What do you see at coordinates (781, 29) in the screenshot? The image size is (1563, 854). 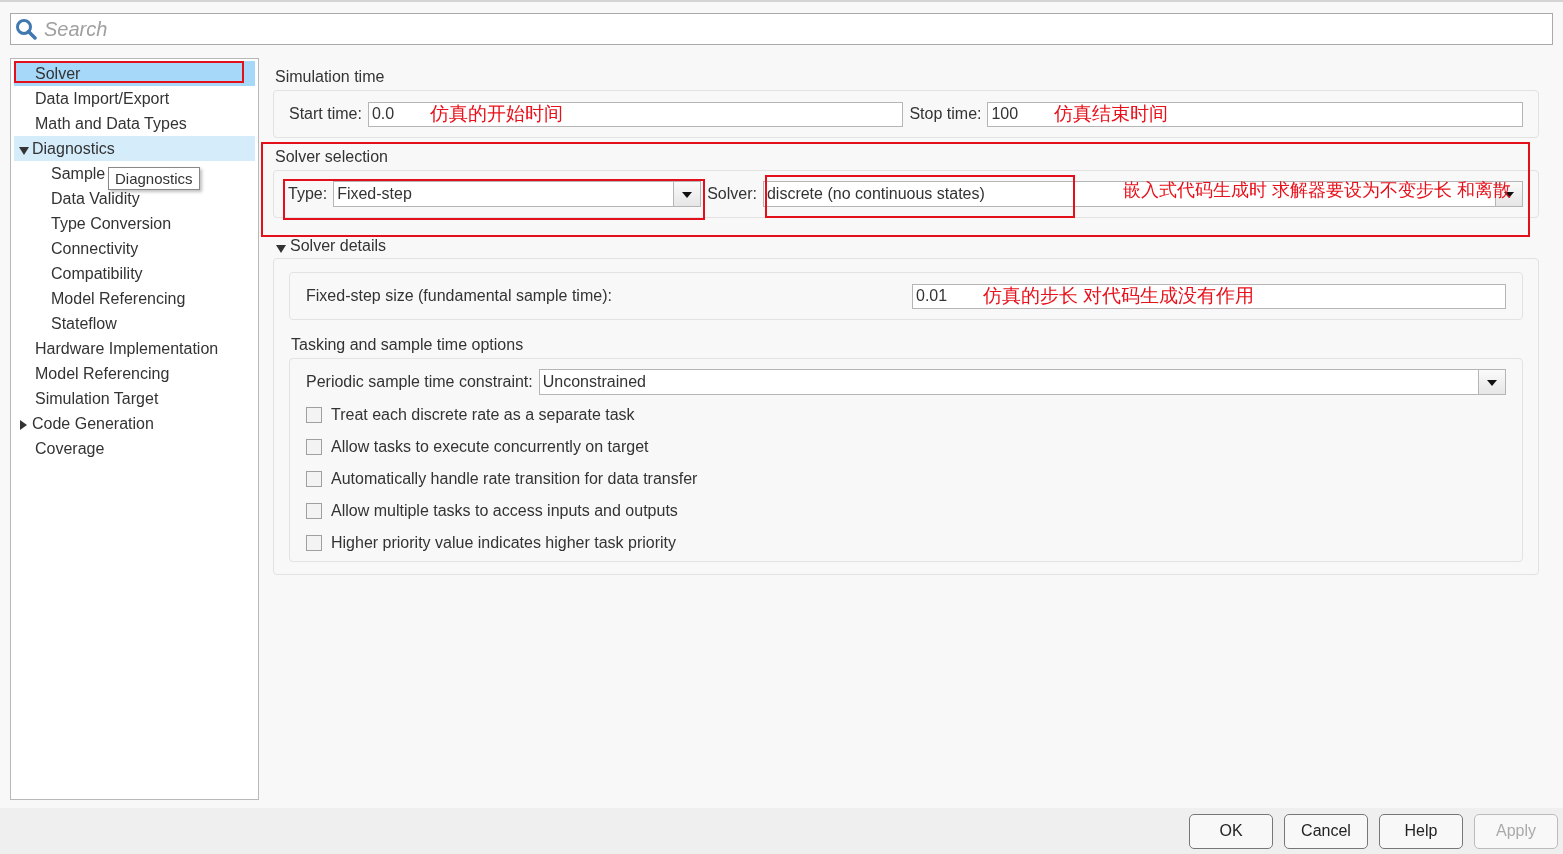 I see `search-field: Search` at bounding box center [781, 29].